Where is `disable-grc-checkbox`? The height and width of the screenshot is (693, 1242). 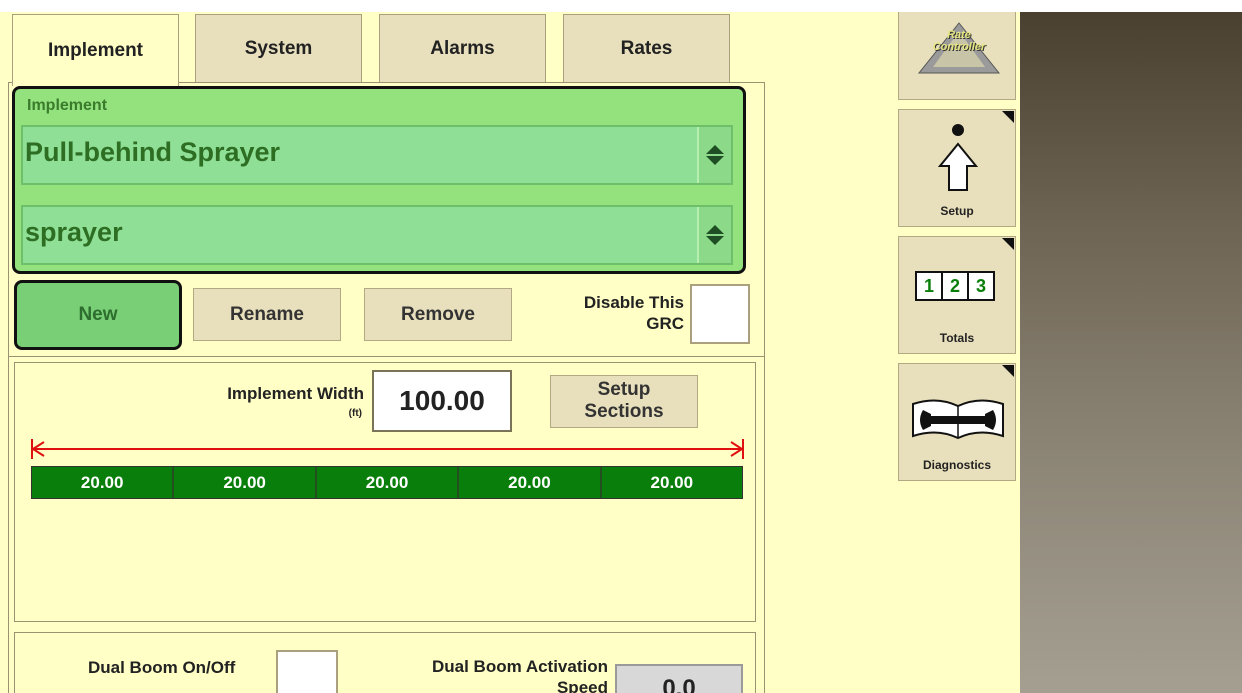 disable-grc-checkbox is located at coordinates (720, 314).